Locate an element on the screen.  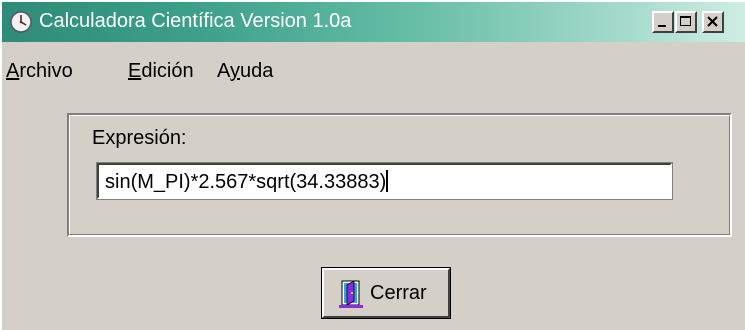
expression-input: sin(M_PI)*2.567*sqrt(34.33883) is located at coordinates (384, 181).